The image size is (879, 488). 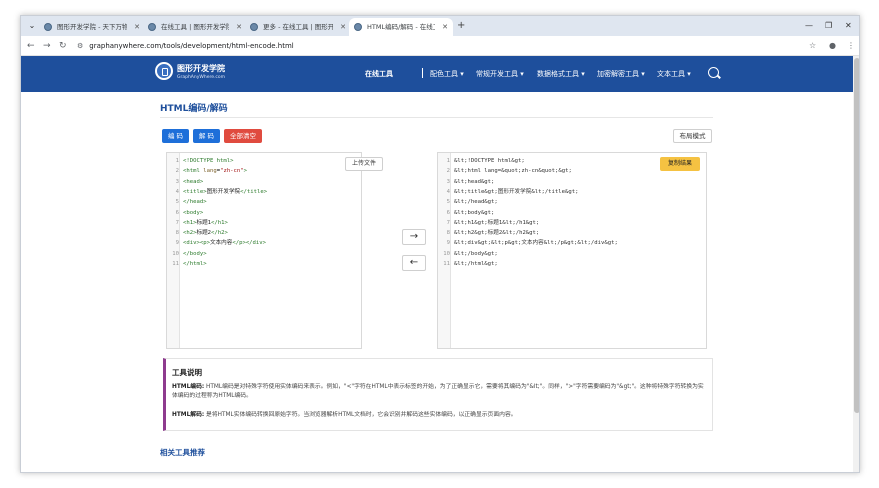 I want to click on code-text: &lt;h1&gt;标题1&lt;/h1&gt;, so click(x=497, y=222).